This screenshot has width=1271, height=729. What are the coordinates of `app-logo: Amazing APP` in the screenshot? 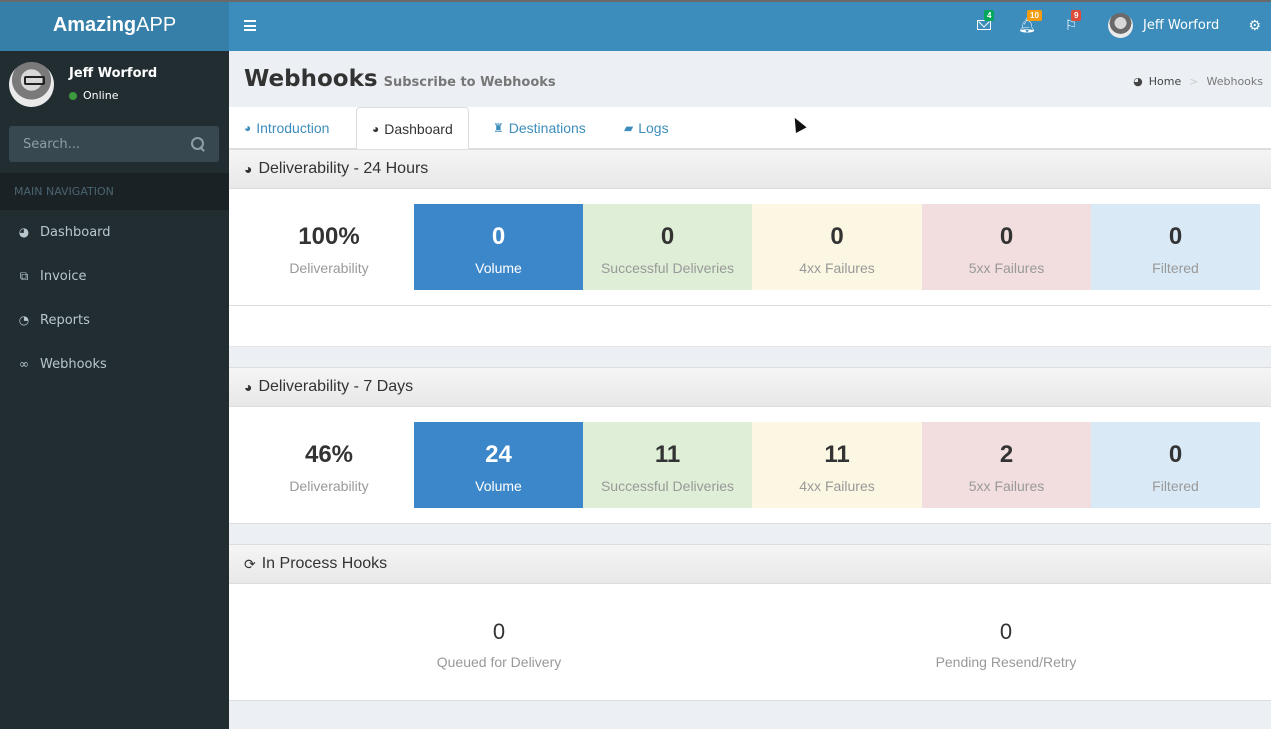 It's located at (114, 25).